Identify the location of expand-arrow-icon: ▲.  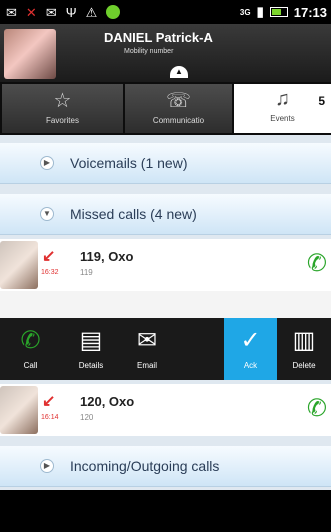
(179, 72).